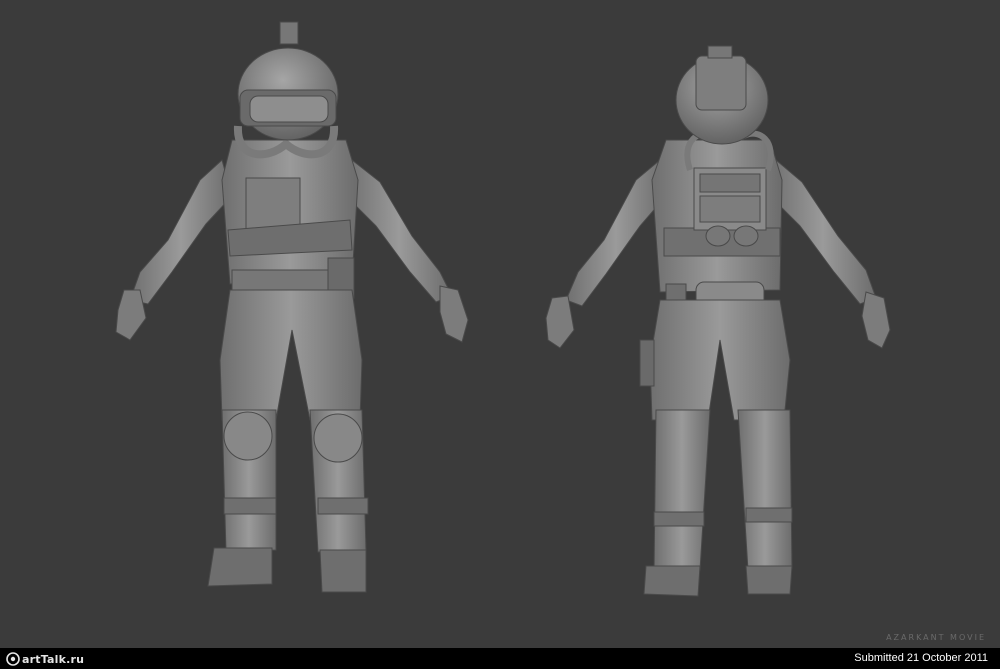 This screenshot has width=1000, height=669. What do you see at coordinates (13, 659) in the screenshot?
I see `logo-icon` at bounding box center [13, 659].